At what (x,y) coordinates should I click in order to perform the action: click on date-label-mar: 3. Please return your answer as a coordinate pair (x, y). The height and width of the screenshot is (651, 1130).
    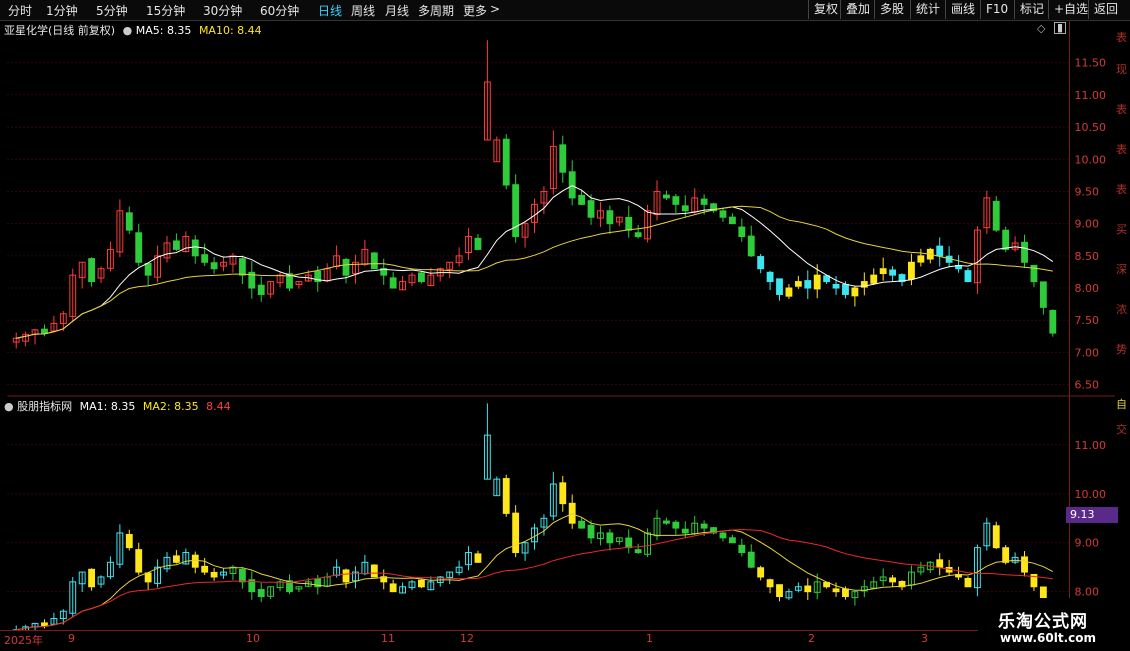
    Looking at the image, I should click on (924, 638).